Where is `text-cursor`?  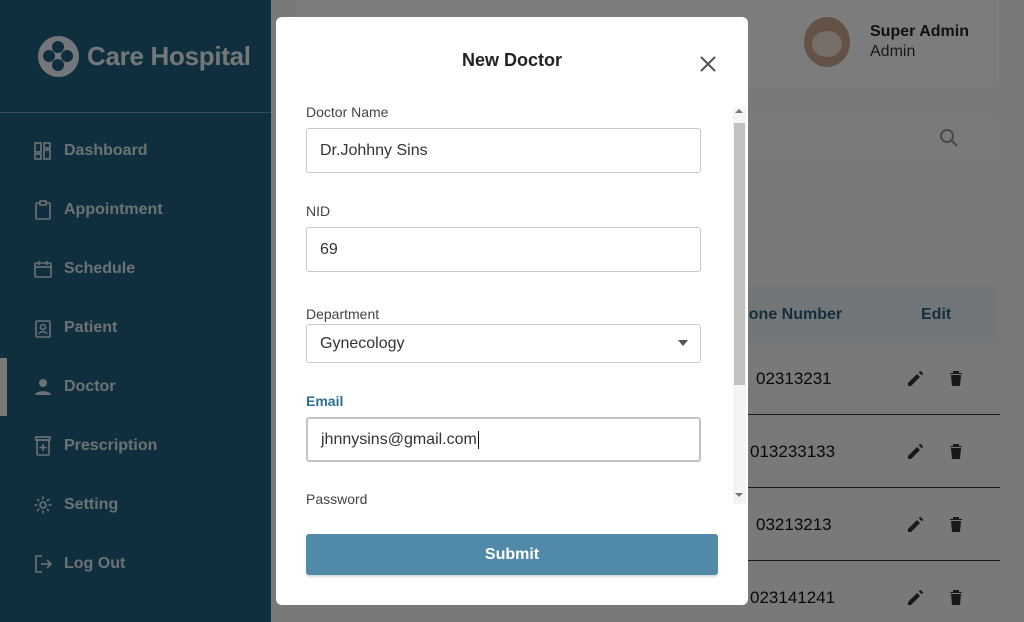
text-cursor is located at coordinates (478, 439).